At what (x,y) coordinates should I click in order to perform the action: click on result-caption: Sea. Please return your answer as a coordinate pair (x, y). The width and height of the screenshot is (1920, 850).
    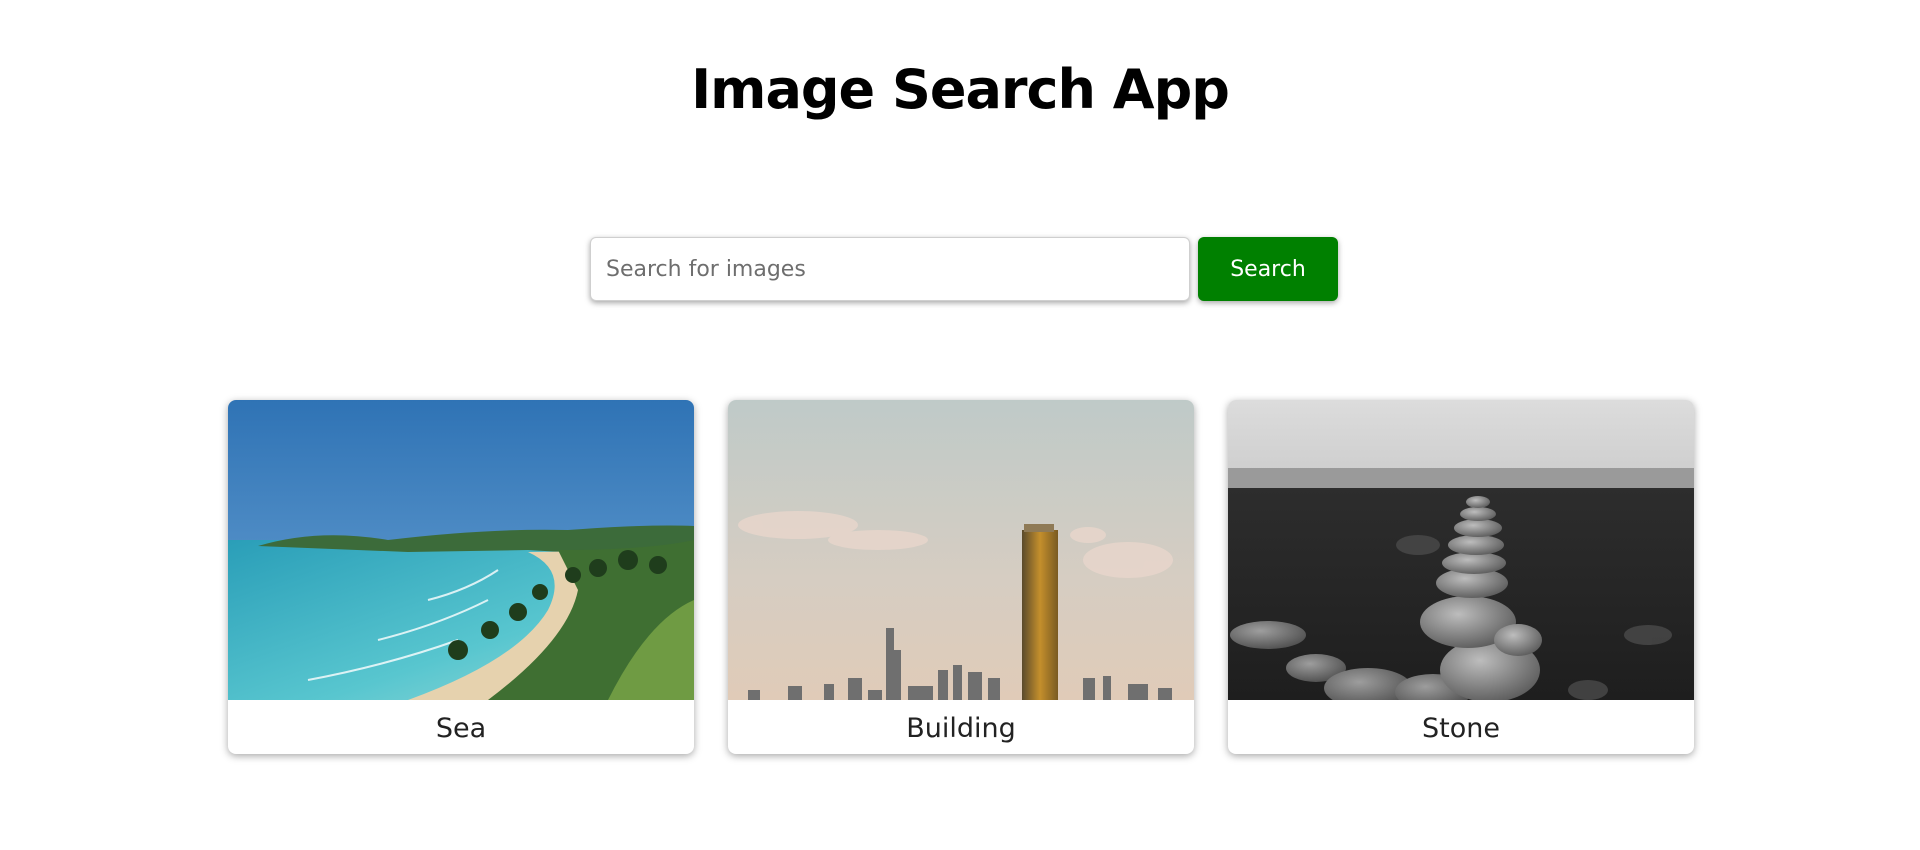
    Looking at the image, I should click on (461, 728).